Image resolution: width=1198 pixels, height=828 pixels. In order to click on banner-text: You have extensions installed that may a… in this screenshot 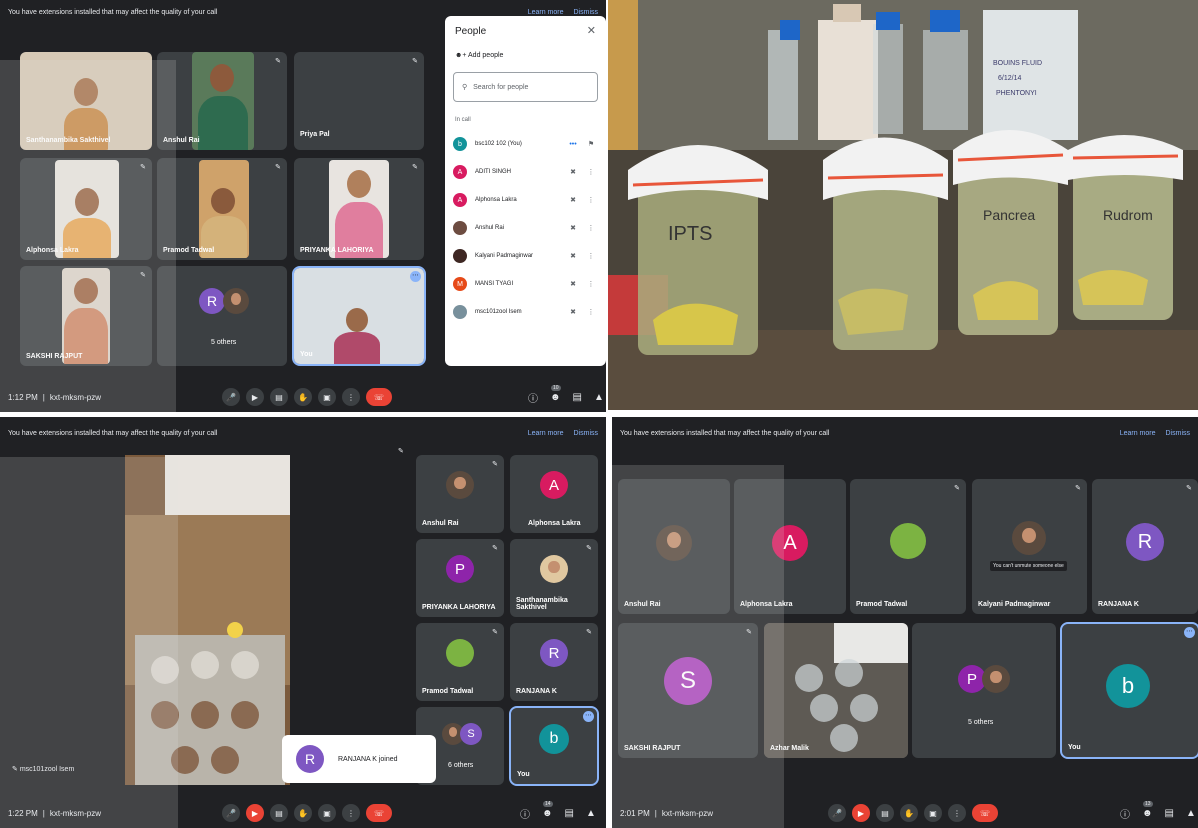, I will do `click(113, 433)`.